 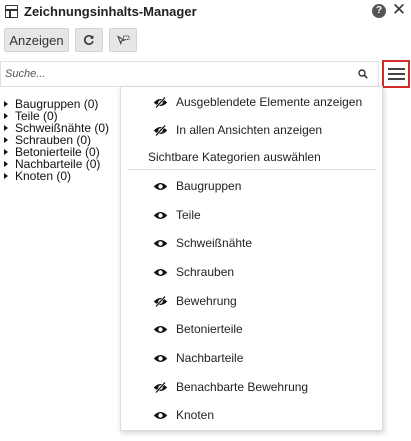 I want to click on show-button: Anzeigen, so click(x=36, y=40).